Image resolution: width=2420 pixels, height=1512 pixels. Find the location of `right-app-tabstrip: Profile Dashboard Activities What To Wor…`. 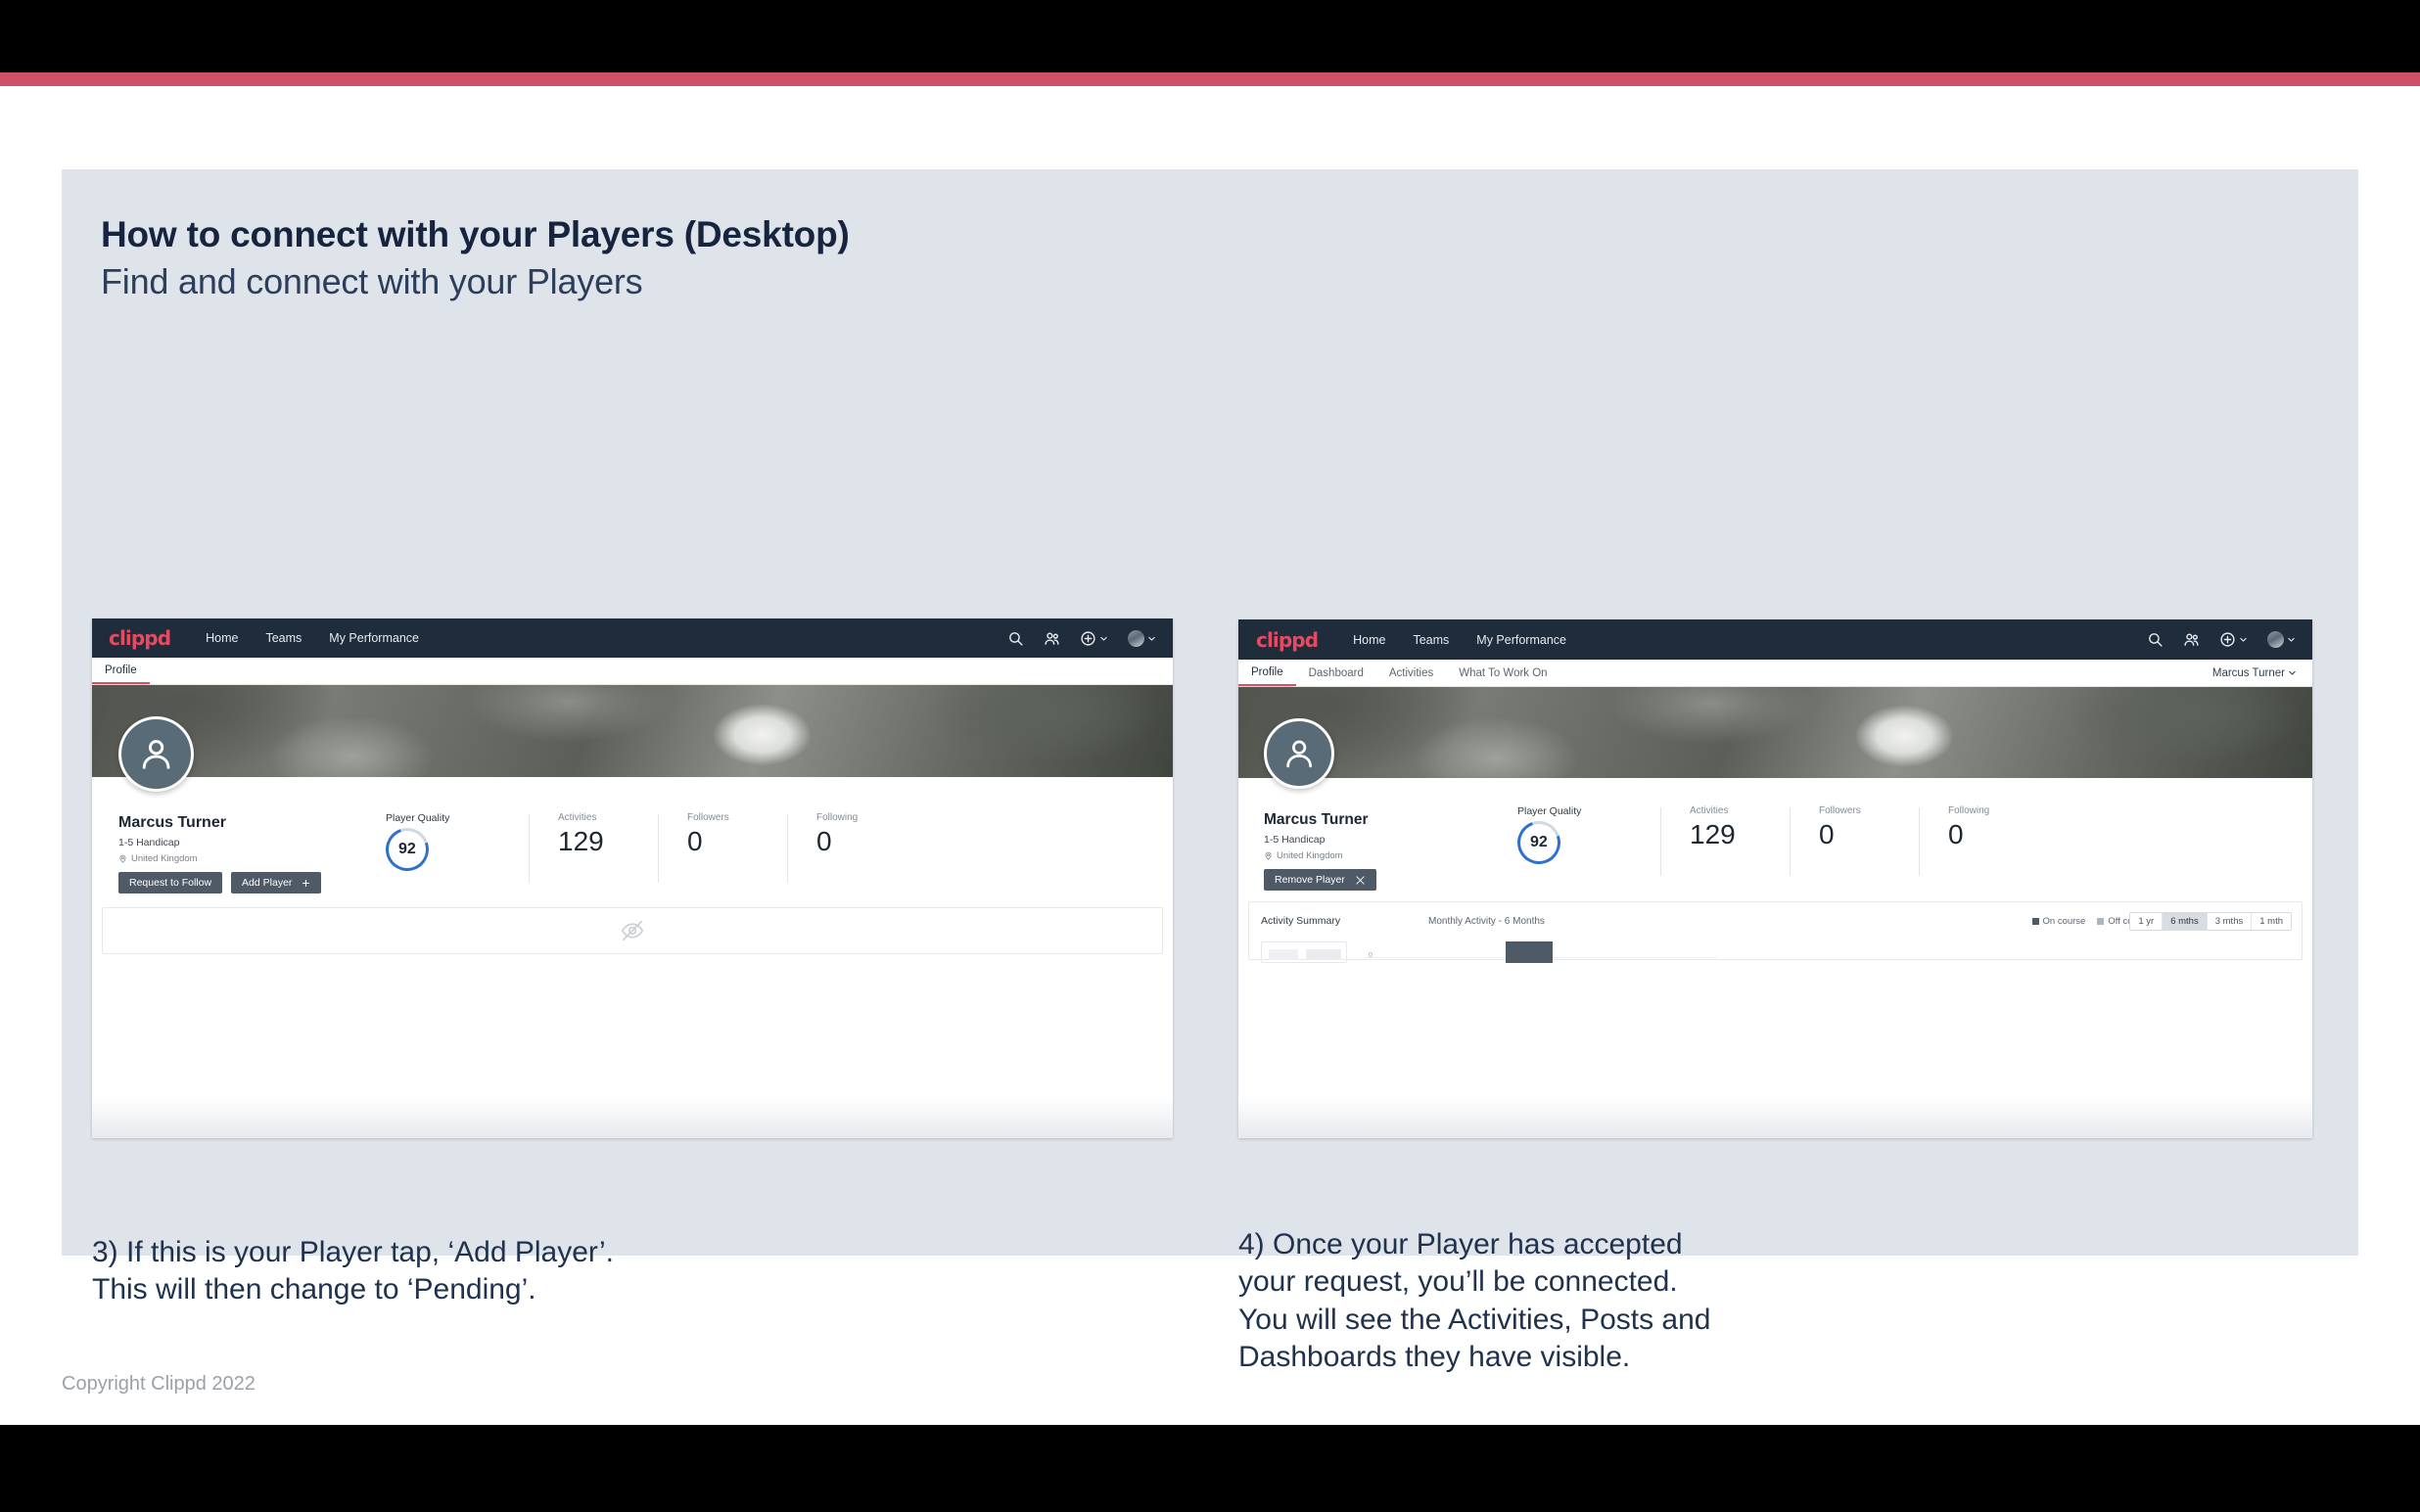

right-app-tabstrip: Profile Dashboard Activities What To Wor… is located at coordinates (1775, 673).